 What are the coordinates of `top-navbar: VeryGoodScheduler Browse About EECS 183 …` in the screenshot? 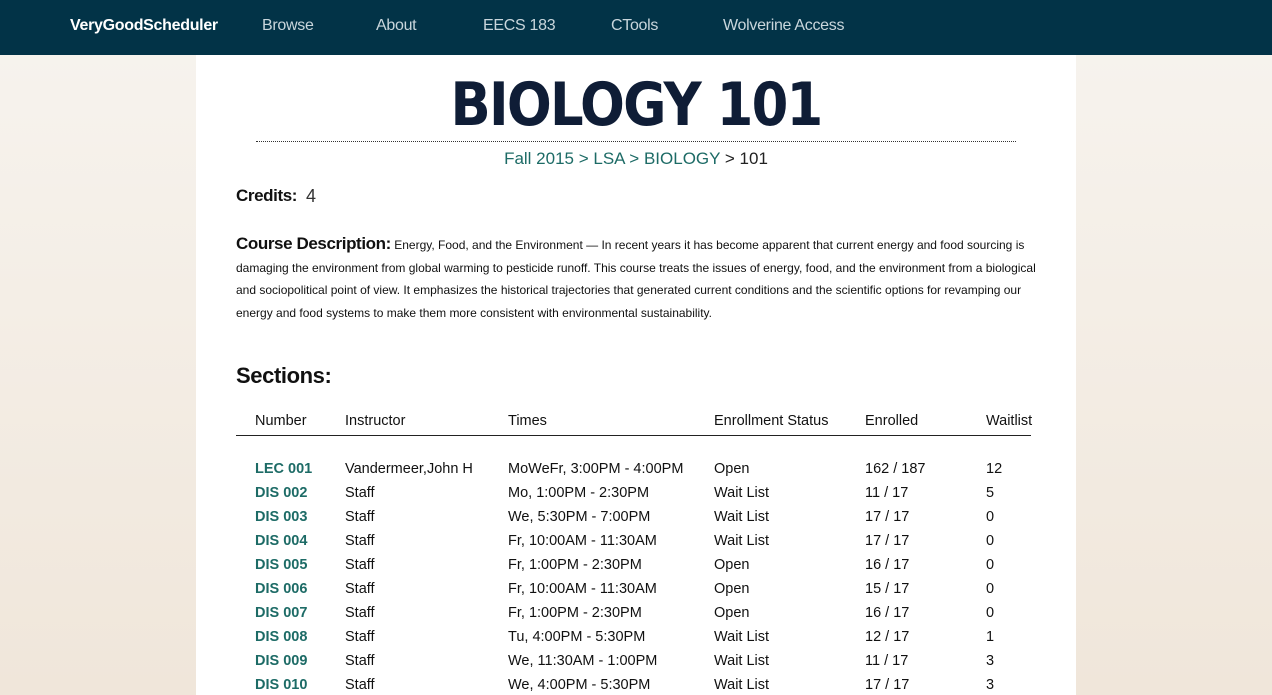 It's located at (636, 27).